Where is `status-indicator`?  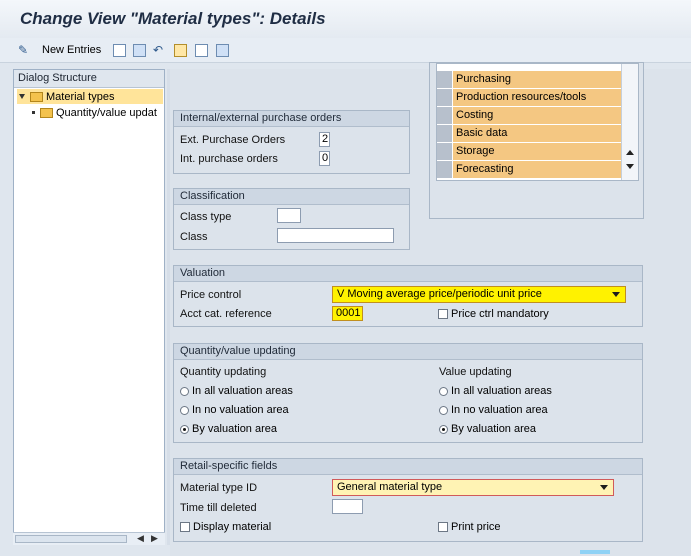 status-indicator is located at coordinates (595, 552).